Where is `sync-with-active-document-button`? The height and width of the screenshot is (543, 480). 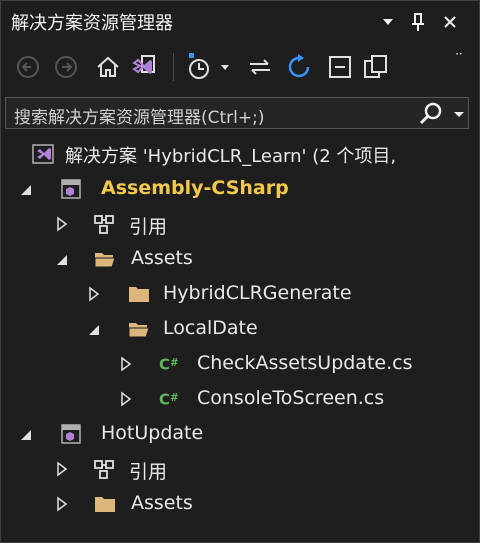 sync-with-active-document-button is located at coordinates (260, 67).